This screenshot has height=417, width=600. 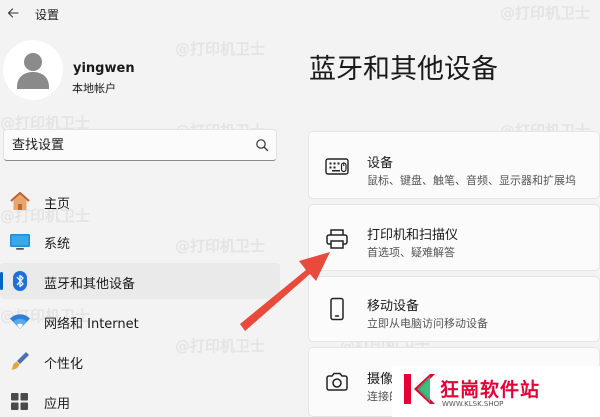 I want to click on logo-name: 狂崗软件站, so click(x=490, y=390).